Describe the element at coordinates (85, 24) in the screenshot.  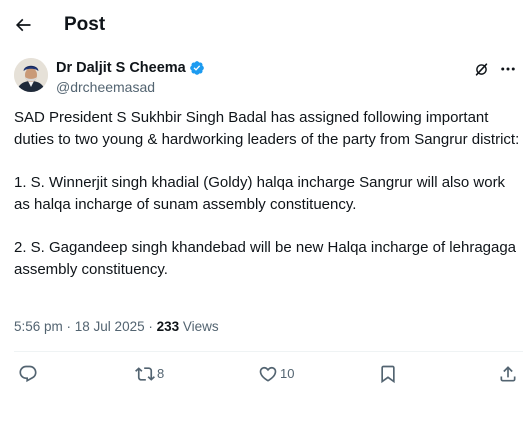
I see `page-title: Post` at that location.